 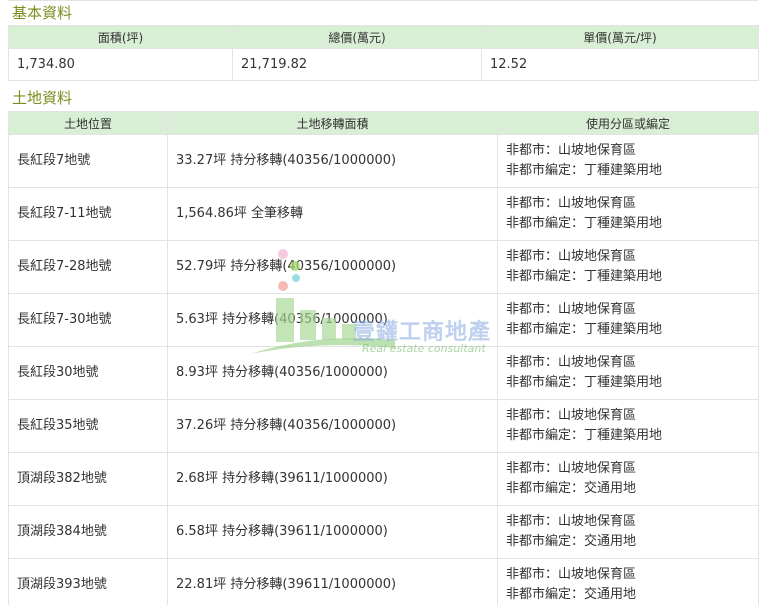 I want to click on land-info-title: 土地資料, so click(x=42, y=98).